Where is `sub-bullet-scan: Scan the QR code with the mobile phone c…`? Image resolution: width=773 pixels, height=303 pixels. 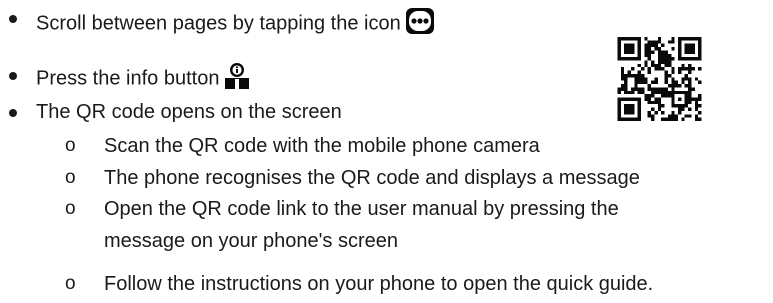
sub-bullet-scan: Scan the QR code with the mobile phone c… is located at coordinates (322, 146).